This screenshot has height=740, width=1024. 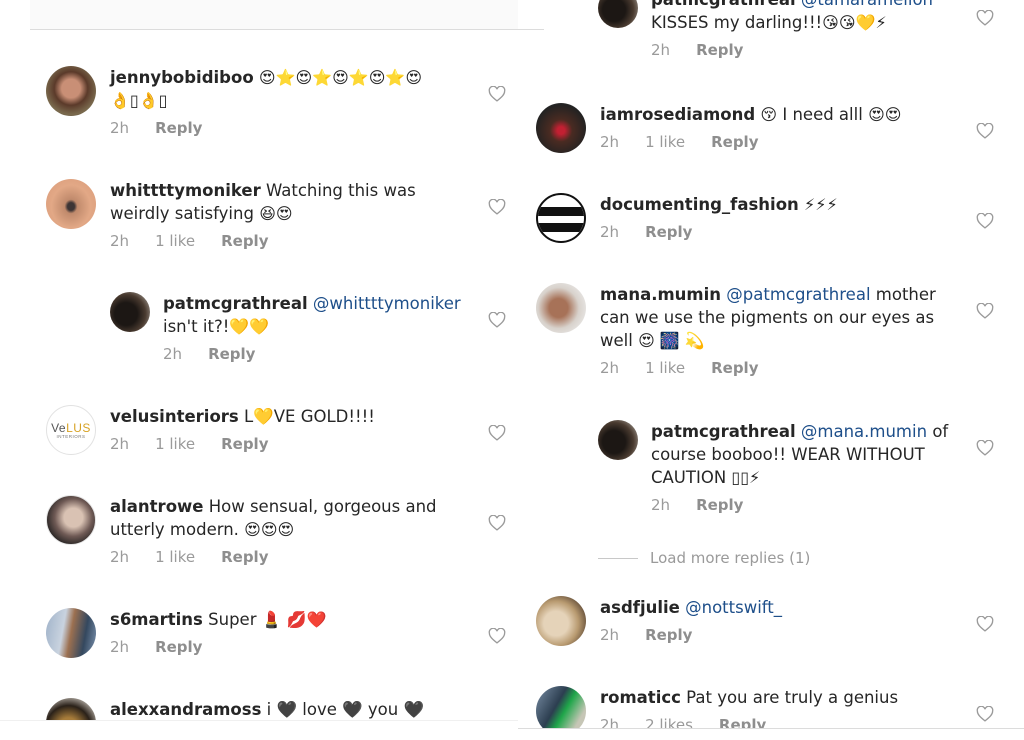 What do you see at coordinates (248, 633) in the screenshot?
I see `comment-item: s6martins Super 💄 💋❤️ 2h Reply` at bounding box center [248, 633].